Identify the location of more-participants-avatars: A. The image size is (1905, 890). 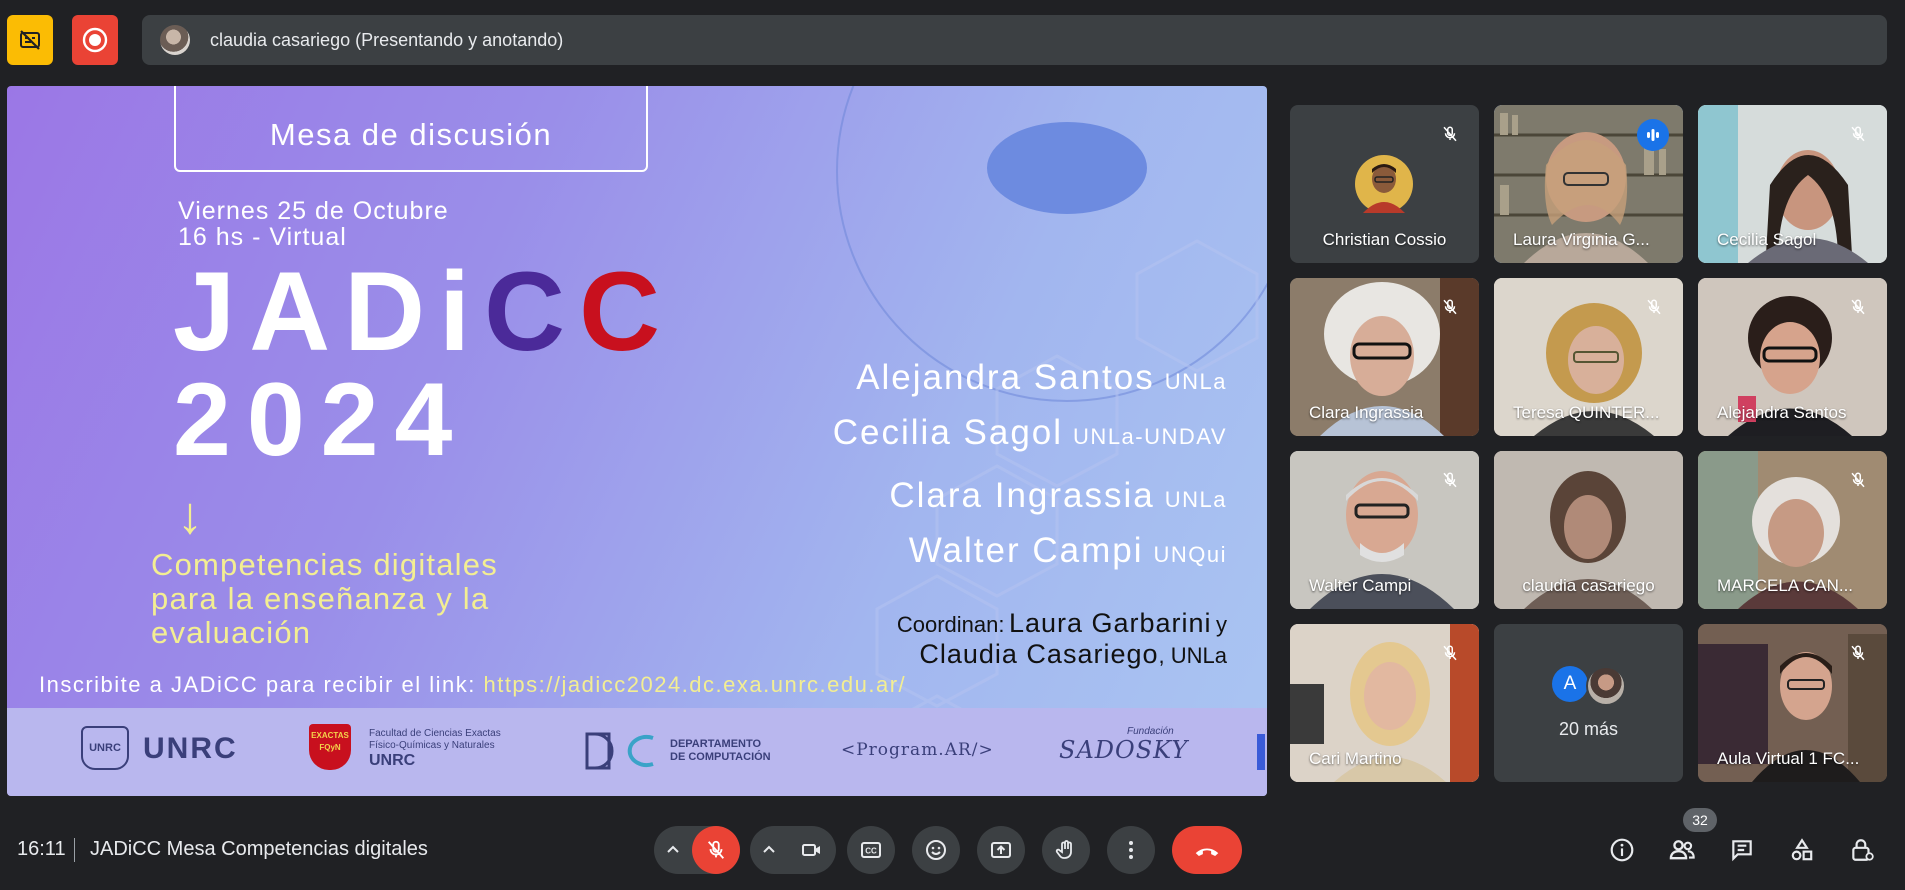
(1589, 686).